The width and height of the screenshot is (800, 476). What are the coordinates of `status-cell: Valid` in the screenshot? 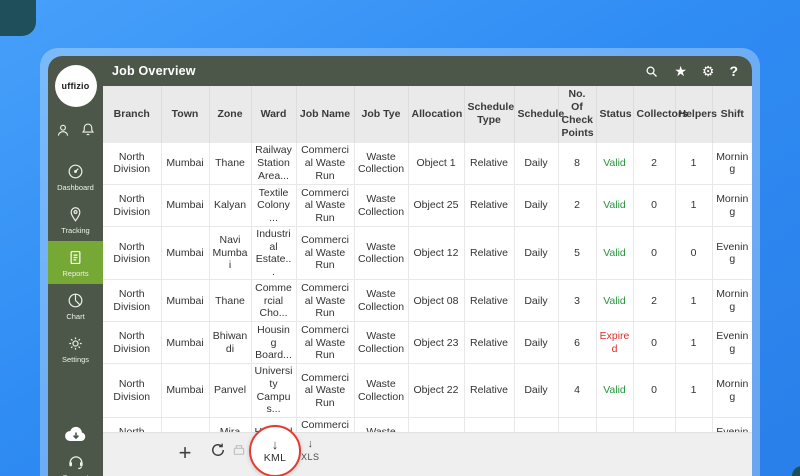 It's located at (615, 390).